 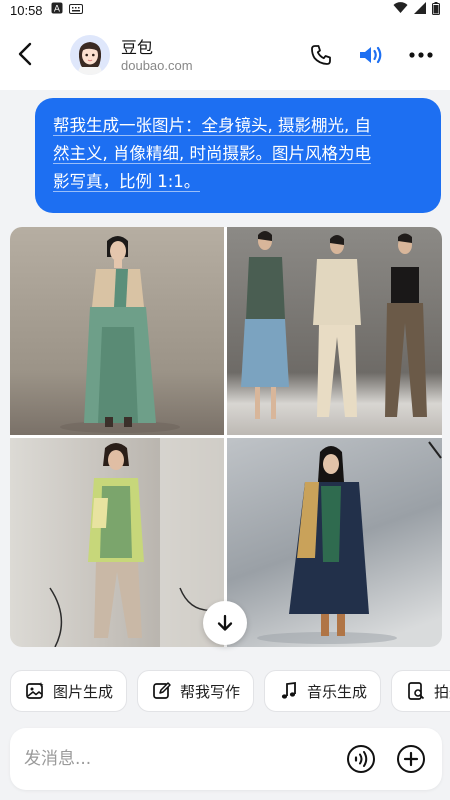 I want to click on scroll-down-button, so click(x=225, y=623).